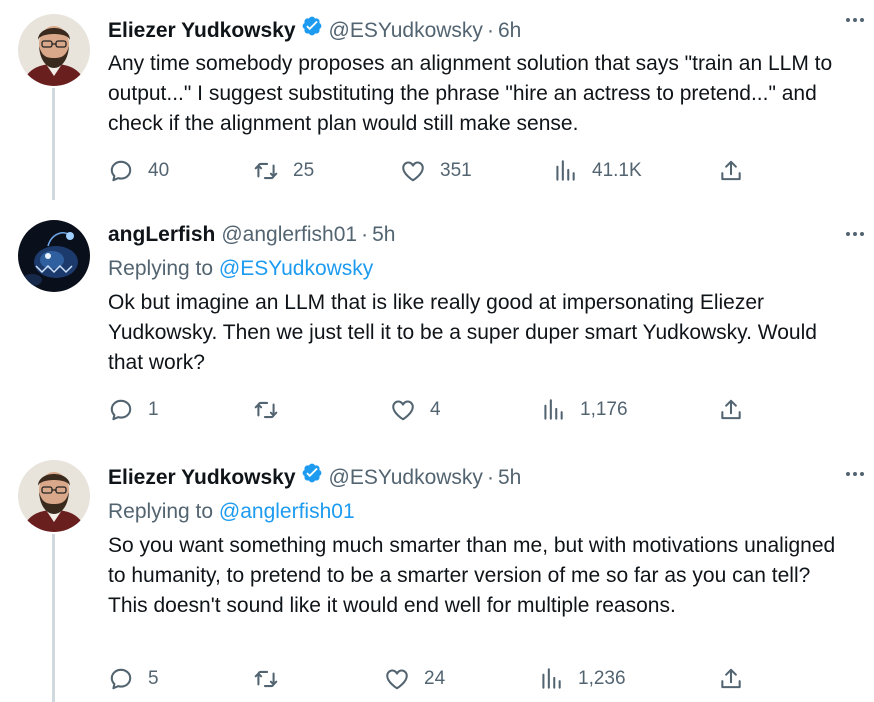 This screenshot has width=874, height=702. What do you see at coordinates (435, 409) in the screenshot?
I see `like-count: 4` at bounding box center [435, 409].